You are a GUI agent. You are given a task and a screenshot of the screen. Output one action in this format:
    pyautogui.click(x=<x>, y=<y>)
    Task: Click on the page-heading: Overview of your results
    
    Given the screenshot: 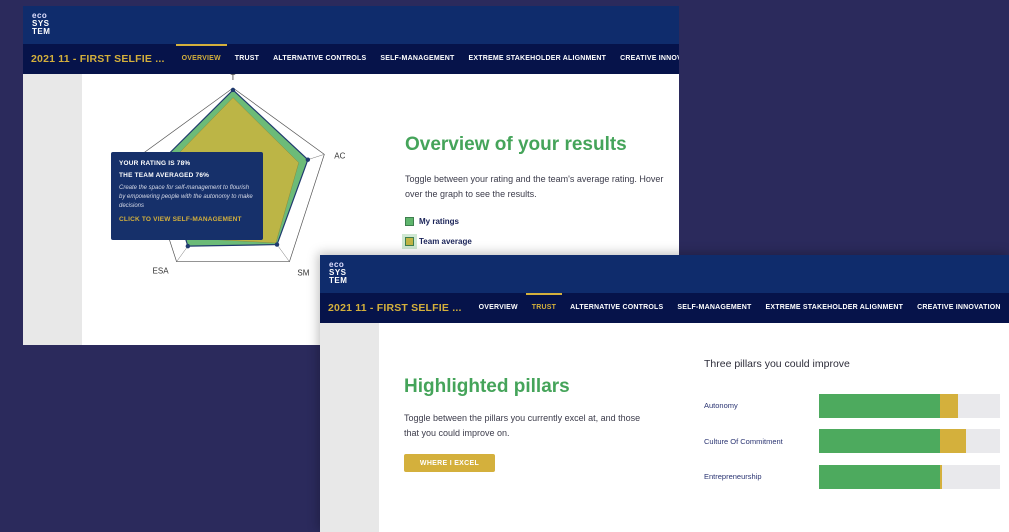 What is the action you would take?
    pyautogui.click(x=516, y=144)
    